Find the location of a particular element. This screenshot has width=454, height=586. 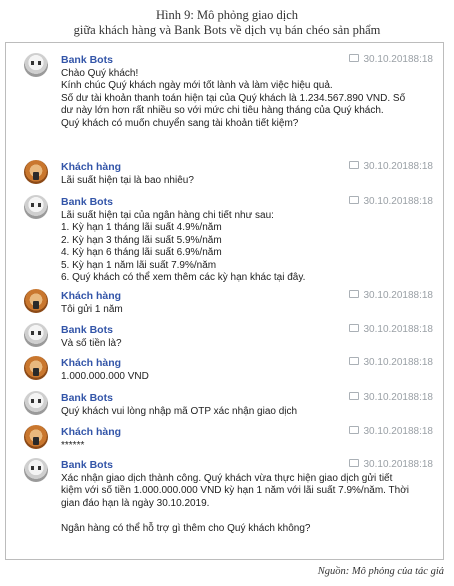

message-text: 1.000.000.000 VND is located at coordinates (105, 376).